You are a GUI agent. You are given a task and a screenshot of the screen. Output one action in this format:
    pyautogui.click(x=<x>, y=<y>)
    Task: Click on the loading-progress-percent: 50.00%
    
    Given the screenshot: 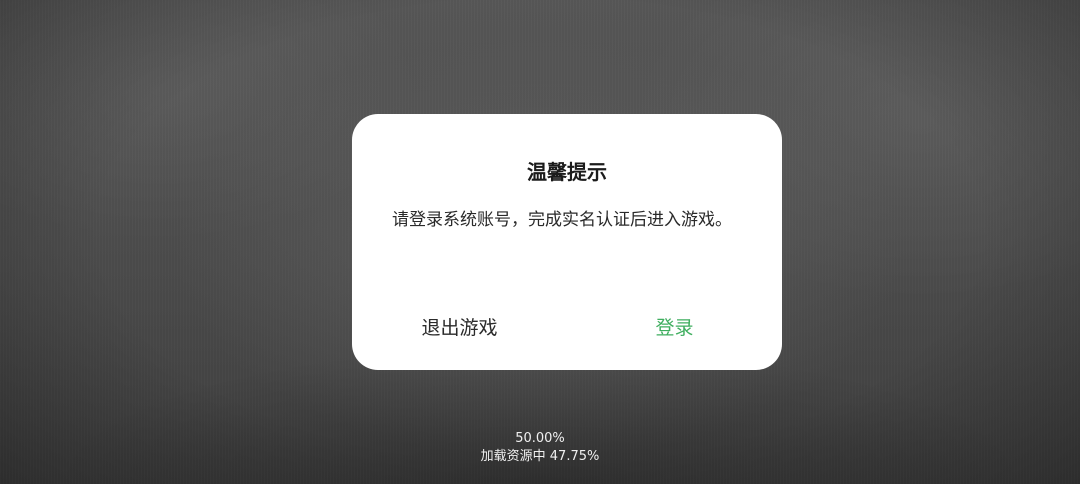 What is the action you would take?
    pyautogui.click(x=540, y=438)
    